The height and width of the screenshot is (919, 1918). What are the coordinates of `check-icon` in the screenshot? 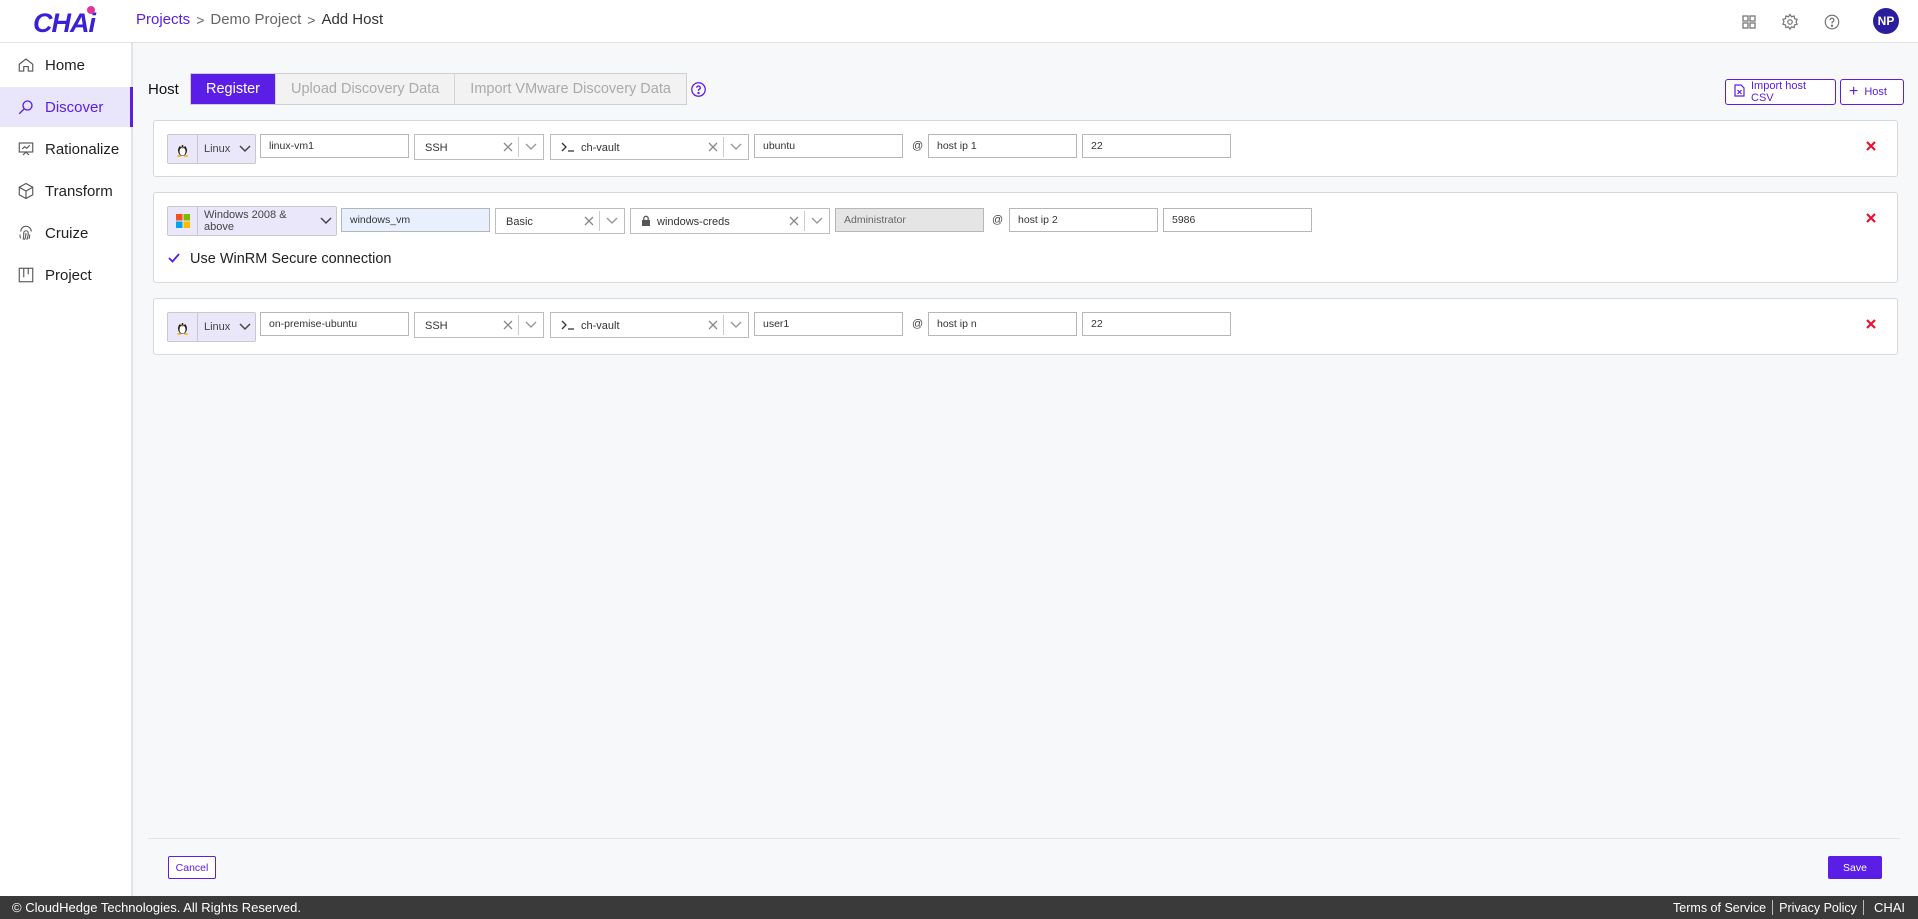 It's located at (174, 259).